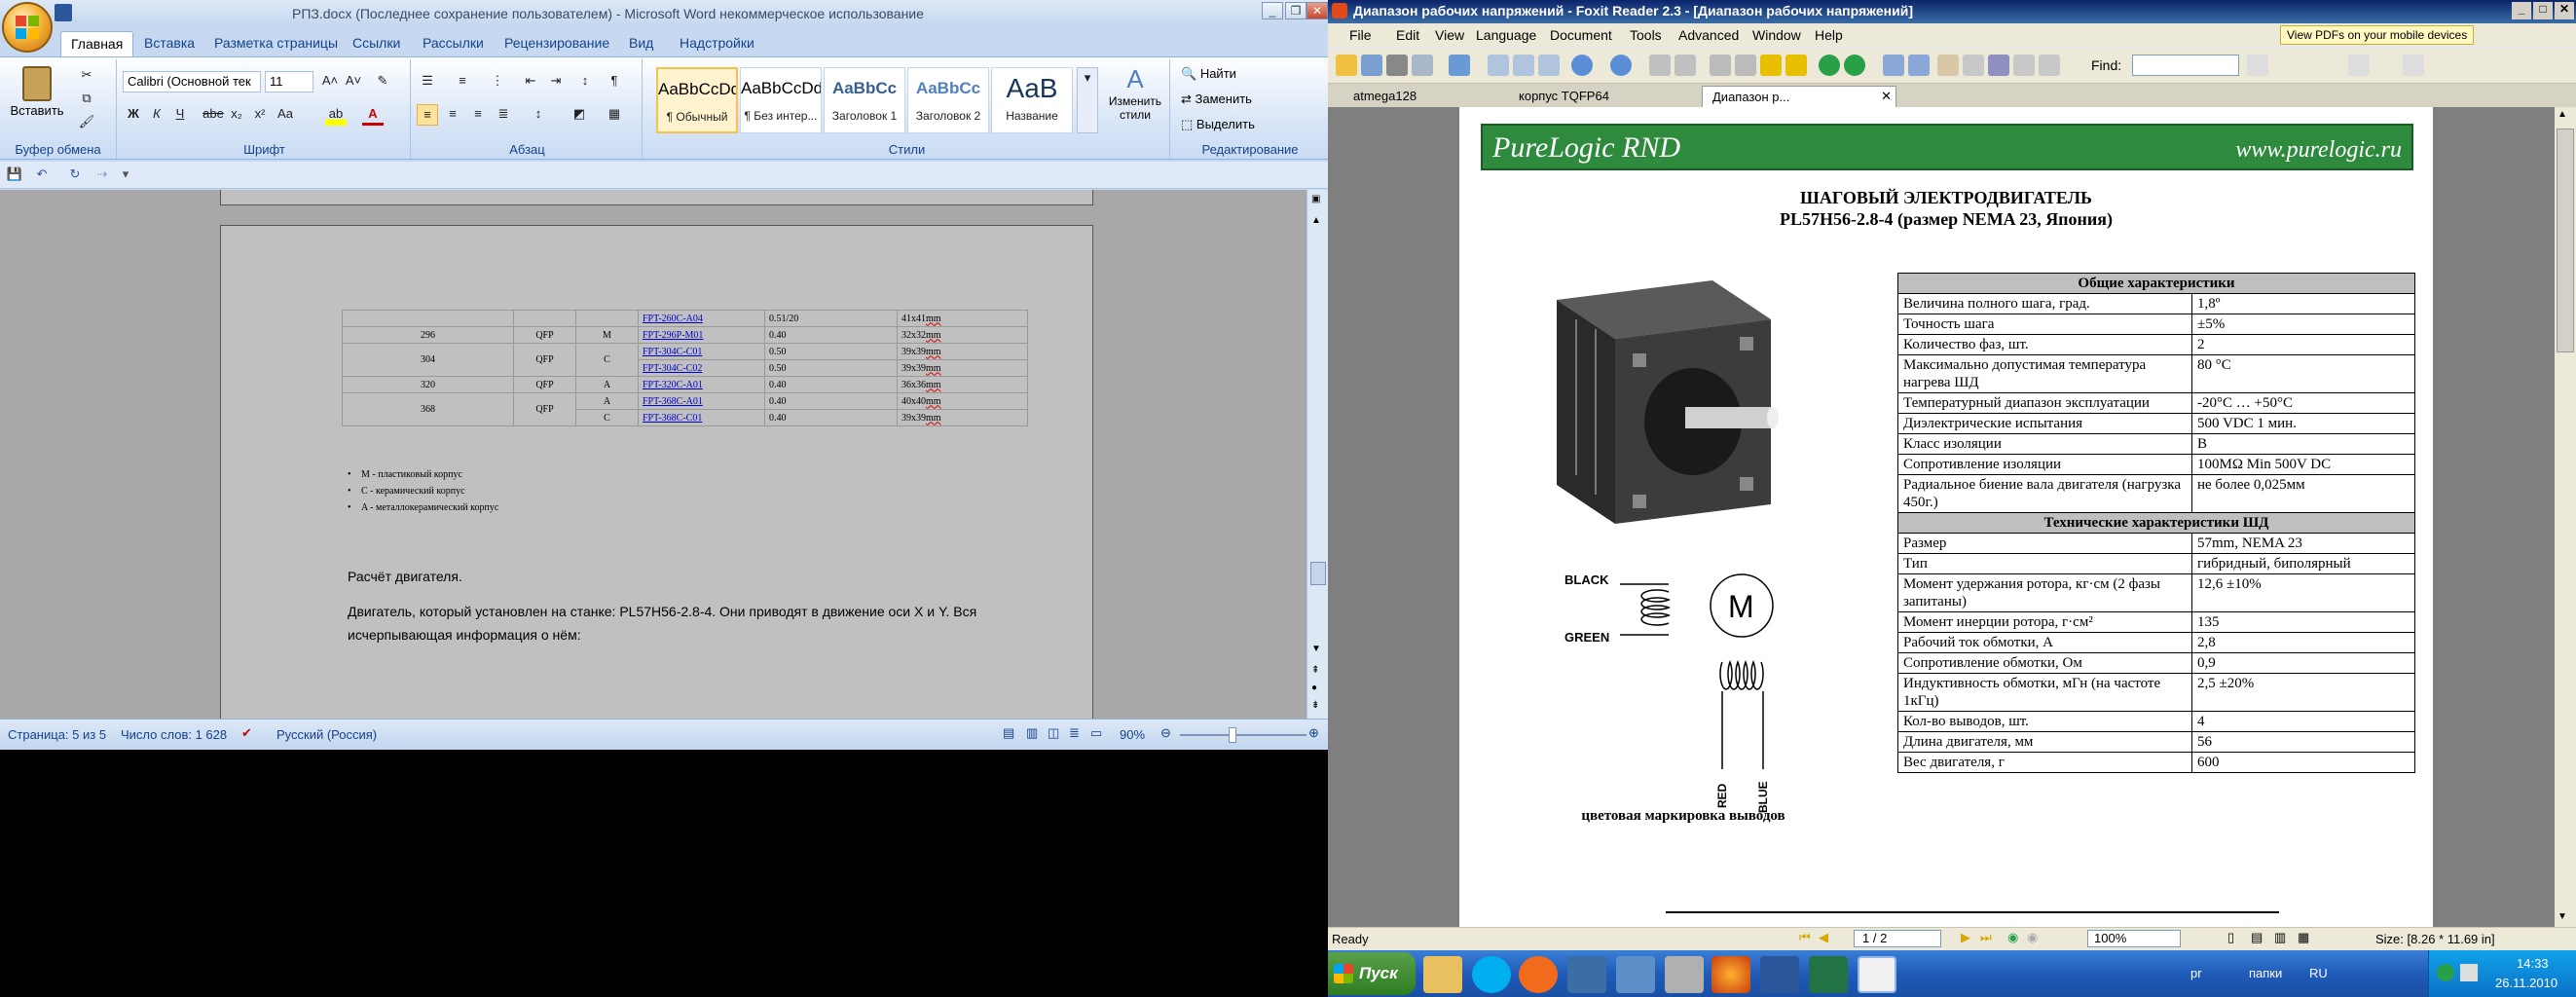  I want to click on style-normal: AaBbCcDd ¶ Обычный, so click(697, 100).